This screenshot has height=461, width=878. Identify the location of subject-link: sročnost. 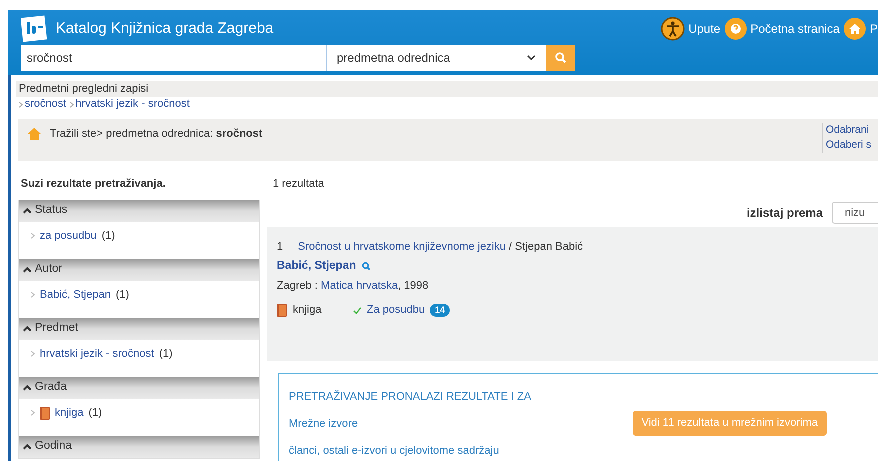
(46, 104).